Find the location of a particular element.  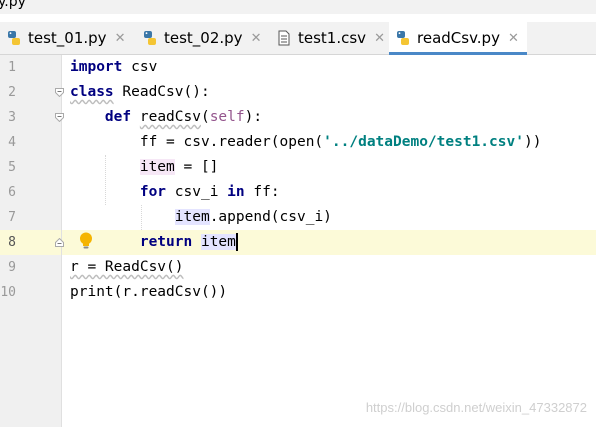

code-token: ff = csv.reader(open( is located at coordinates (197, 142).